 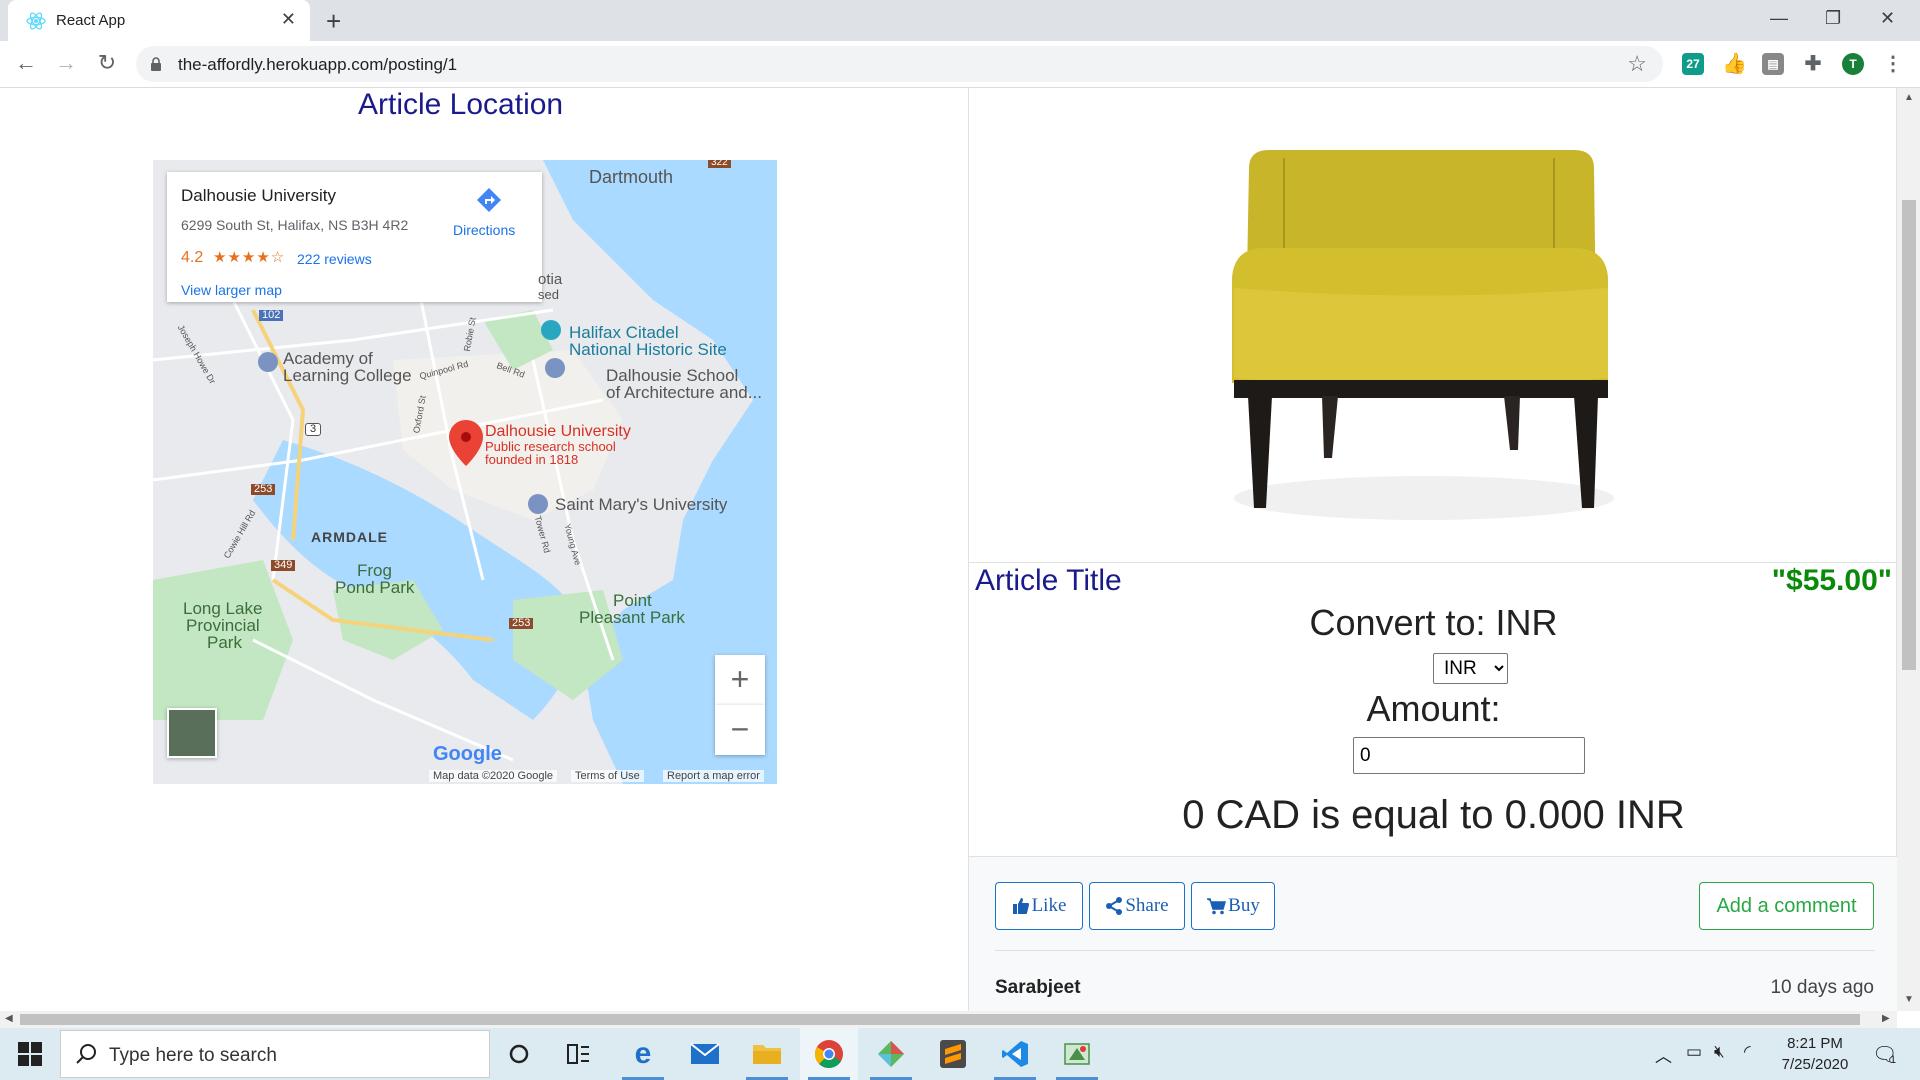 What do you see at coordinates (334, 259) in the screenshot?
I see `reviews-link: 222 reviews` at bounding box center [334, 259].